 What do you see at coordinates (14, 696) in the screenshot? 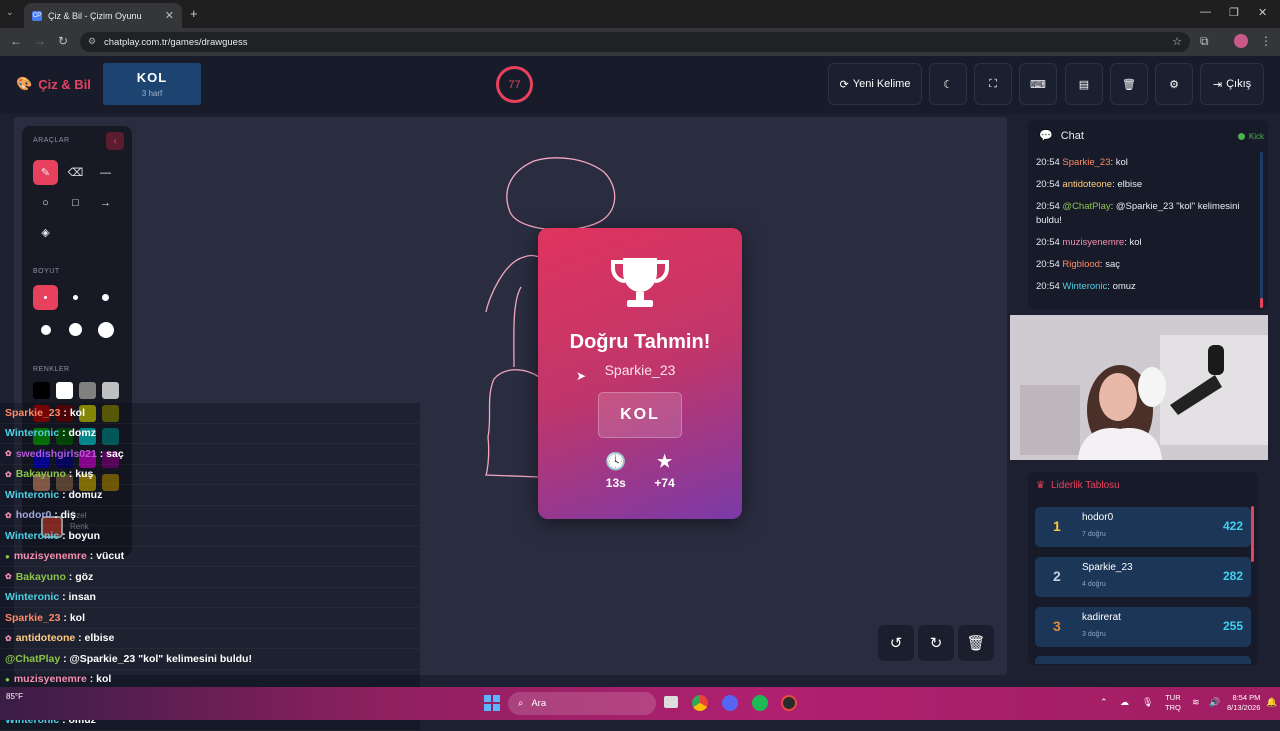
I see `weather-widget: 85°F` at bounding box center [14, 696].